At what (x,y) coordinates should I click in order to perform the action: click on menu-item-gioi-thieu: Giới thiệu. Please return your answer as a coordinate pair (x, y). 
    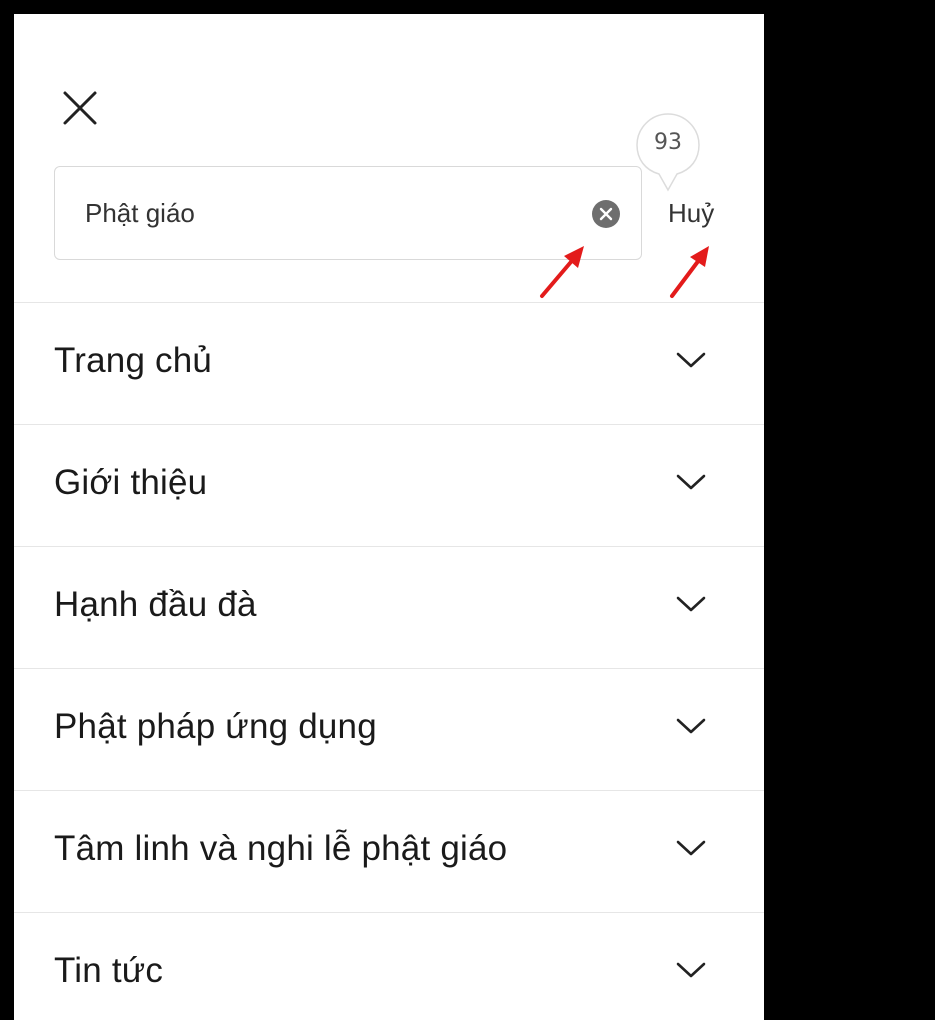
    Looking at the image, I should click on (389, 485).